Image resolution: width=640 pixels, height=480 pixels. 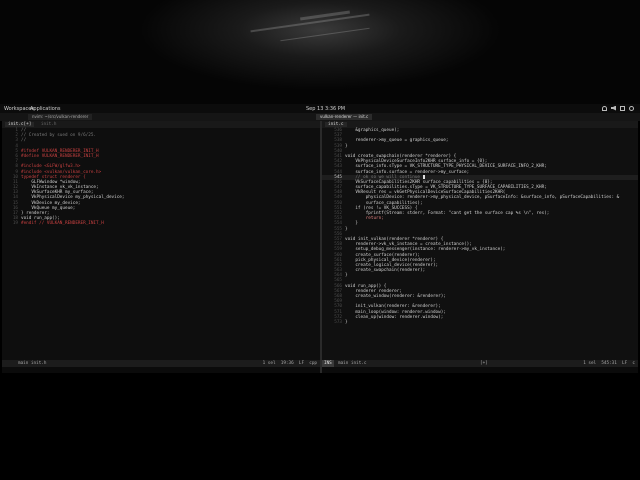 I want to click on status-right: 1 sel 545:31 LF c, so click(x=609, y=363).